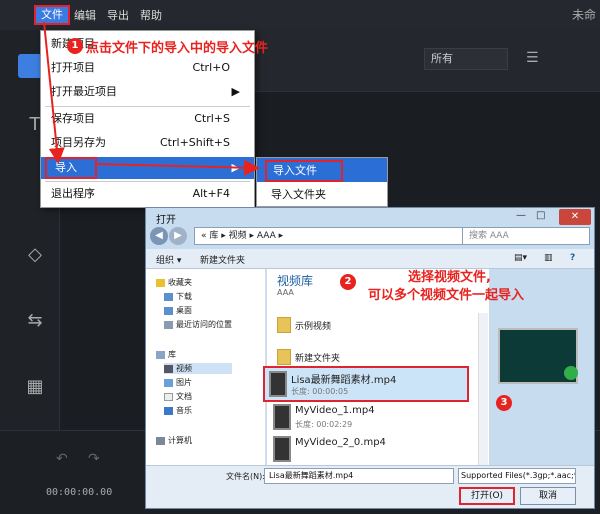  Describe the element at coordinates (334, 236) in the screenshot. I see `address-bar: « 库 ▸ 视频 ▸ AAA ▸` at that location.